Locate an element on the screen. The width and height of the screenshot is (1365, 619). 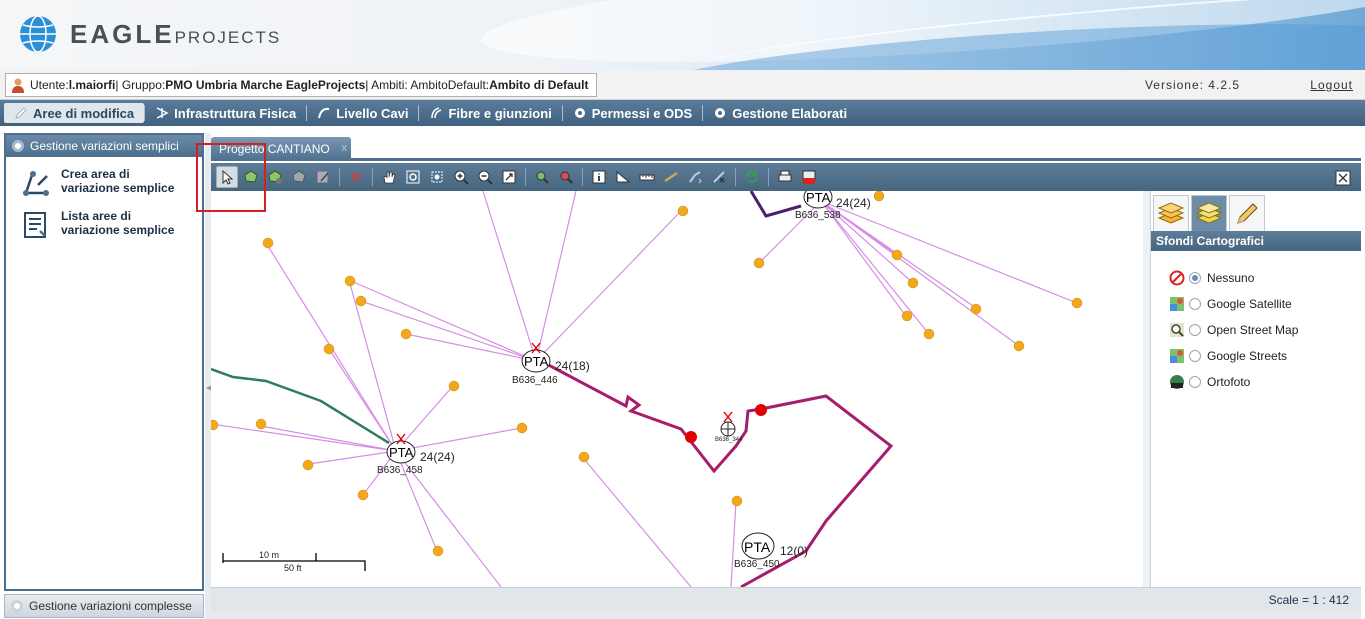
scale-bar-meters: 10 m is located at coordinates (269, 555).